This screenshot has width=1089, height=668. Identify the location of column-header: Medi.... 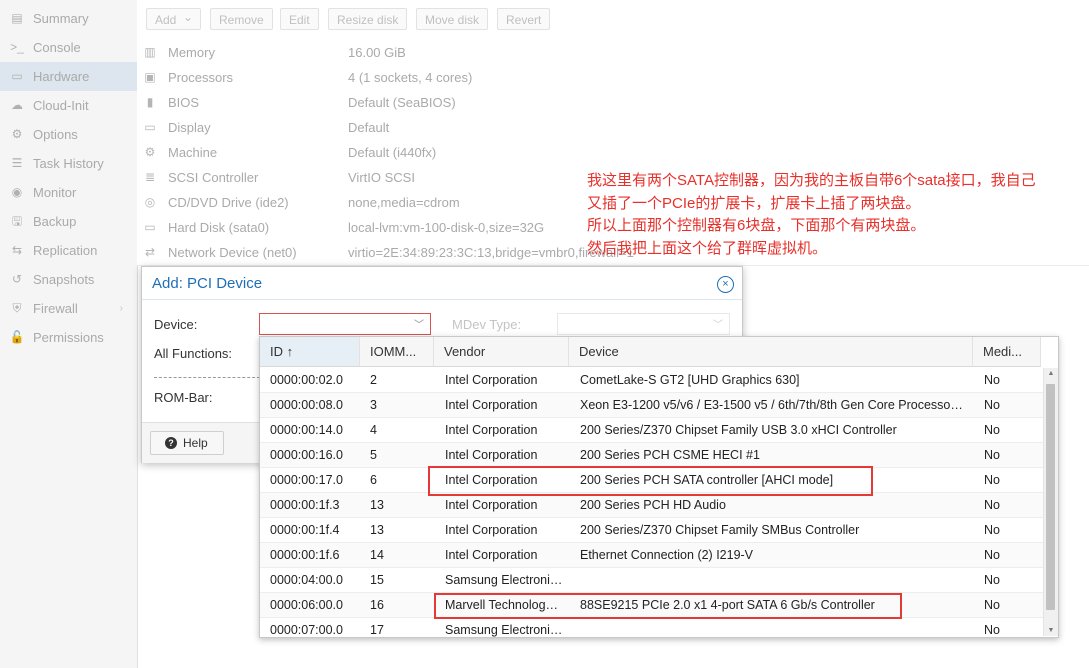
(1007, 352).